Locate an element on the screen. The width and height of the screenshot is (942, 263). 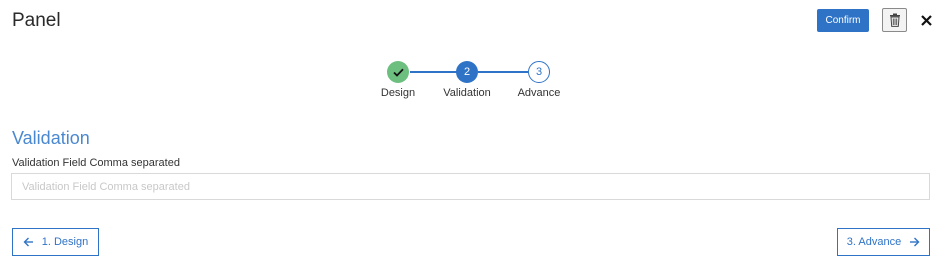
arrow-left-icon is located at coordinates (28, 242).